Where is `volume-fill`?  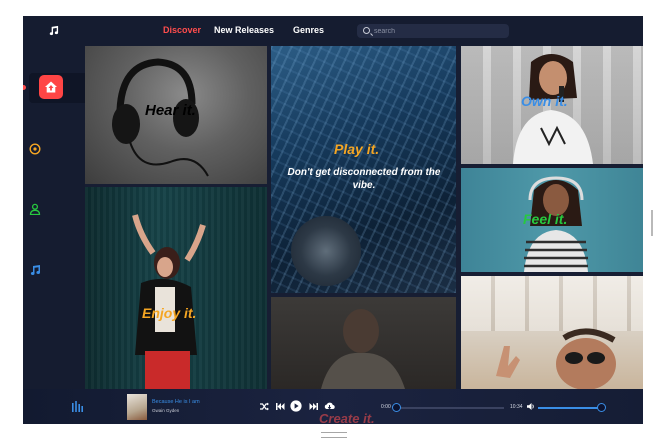 volume-fill is located at coordinates (570, 408).